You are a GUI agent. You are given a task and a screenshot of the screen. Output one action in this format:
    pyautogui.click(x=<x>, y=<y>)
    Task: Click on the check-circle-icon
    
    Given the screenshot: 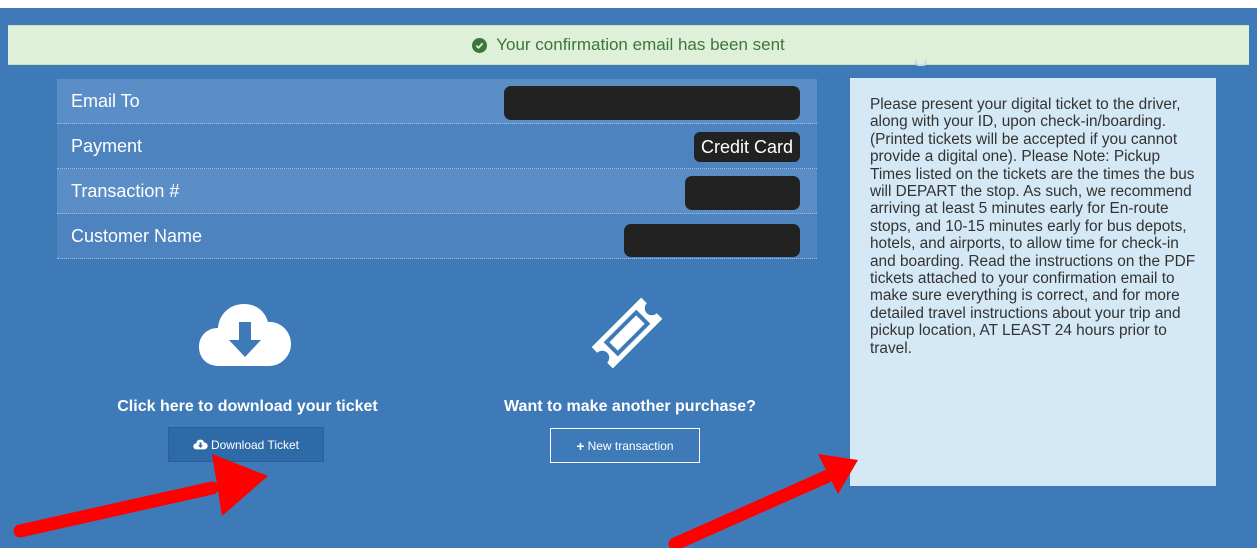 What is the action you would take?
    pyautogui.click(x=480, y=45)
    